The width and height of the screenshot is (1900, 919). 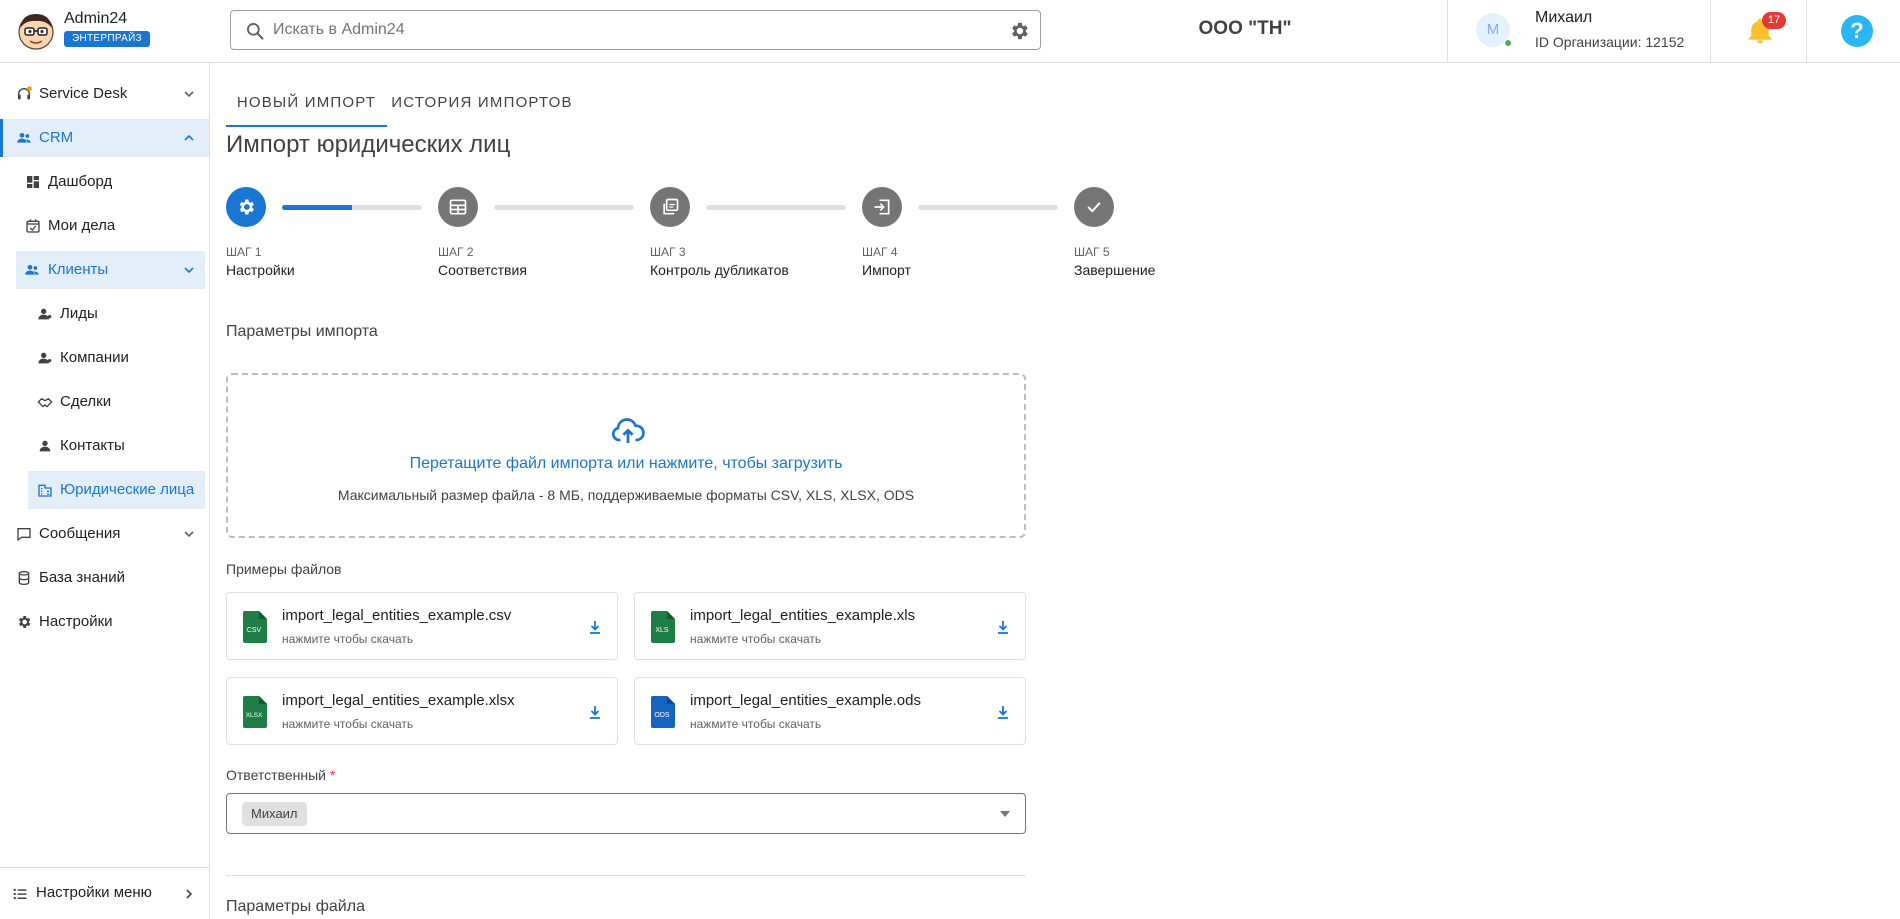 I want to click on cloud-upload-icon, so click(x=628, y=430).